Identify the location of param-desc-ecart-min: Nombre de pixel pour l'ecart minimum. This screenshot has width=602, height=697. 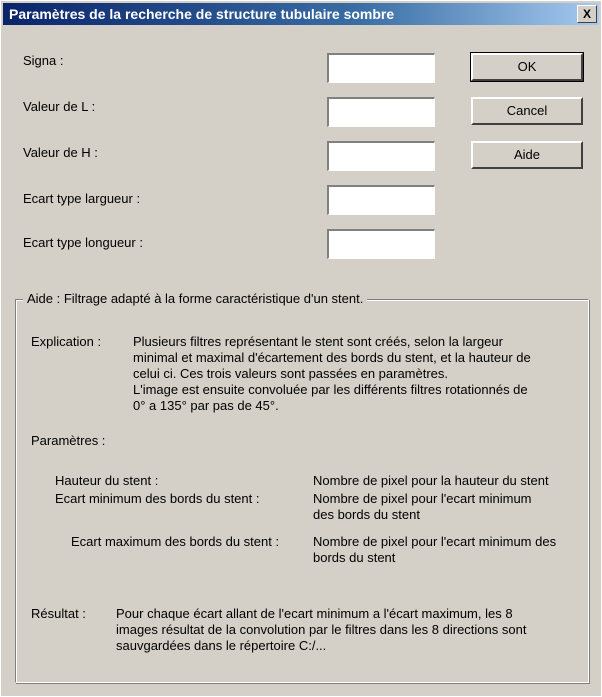
(422, 498).